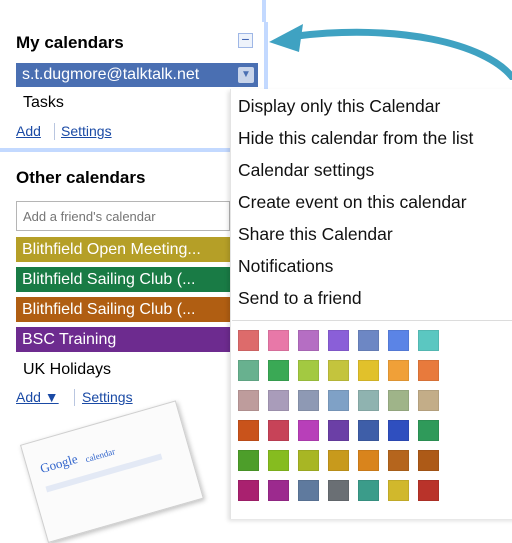 The width and height of the screenshot is (512, 543). What do you see at coordinates (86, 131) in the screenshot?
I see `my-calendars-settings-link: Settings` at bounding box center [86, 131].